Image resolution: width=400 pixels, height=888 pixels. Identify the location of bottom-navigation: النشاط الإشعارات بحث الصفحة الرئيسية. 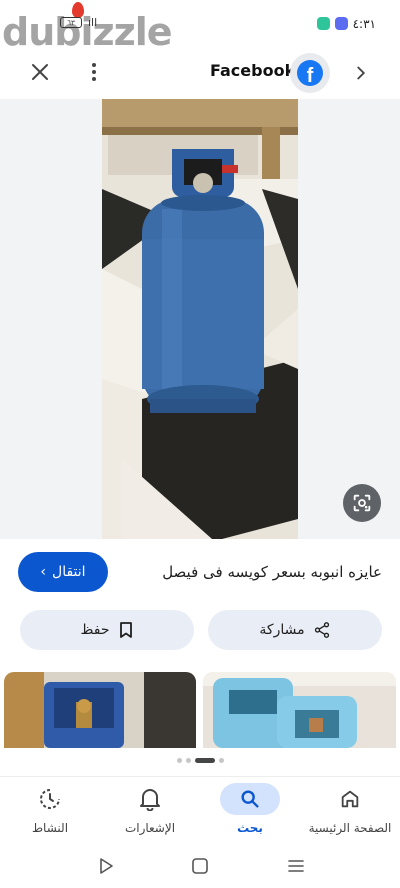
(200, 811).